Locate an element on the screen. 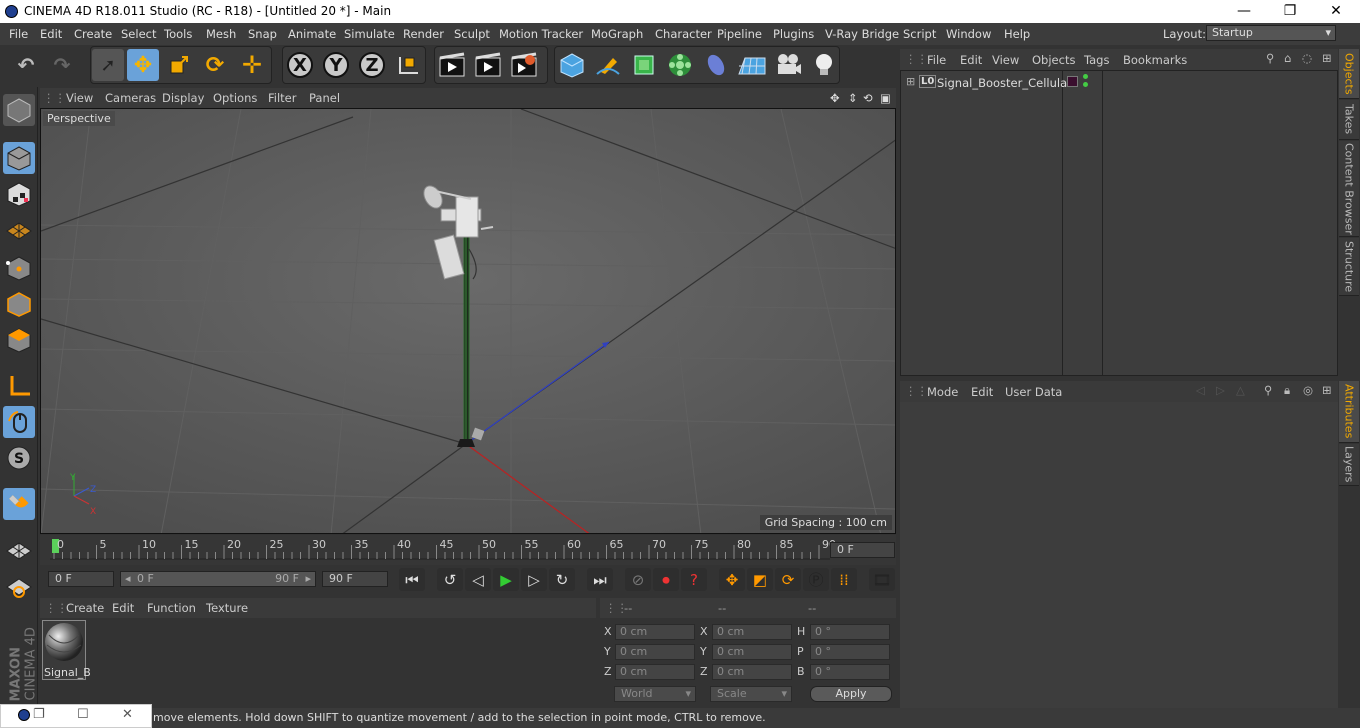 The height and width of the screenshot is (728, 1360). menu-motion-tracker: Motion Tracker is located at coordinates (541, 34).